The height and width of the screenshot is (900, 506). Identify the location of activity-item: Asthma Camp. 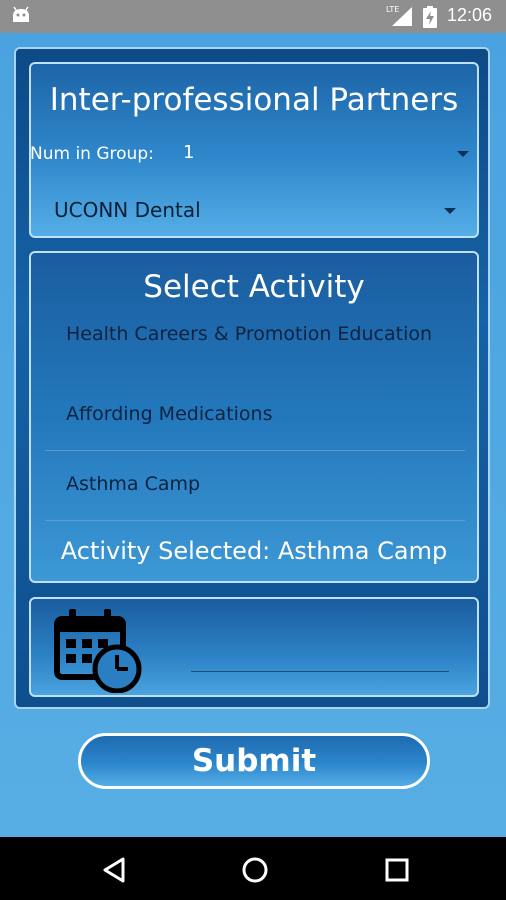
(255, 486).